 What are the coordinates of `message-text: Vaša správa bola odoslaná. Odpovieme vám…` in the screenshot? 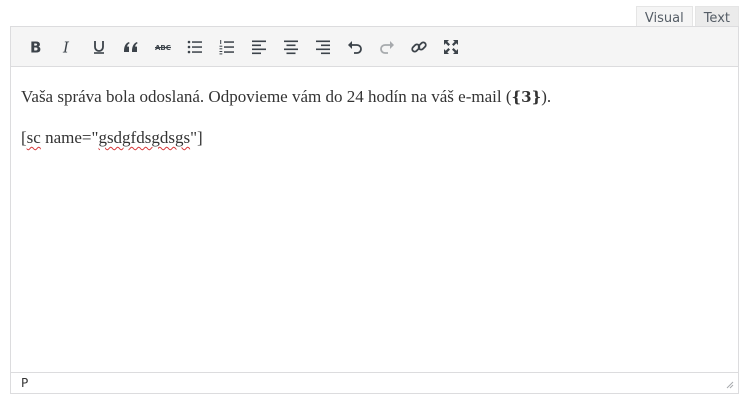 It's located at (266, 96).